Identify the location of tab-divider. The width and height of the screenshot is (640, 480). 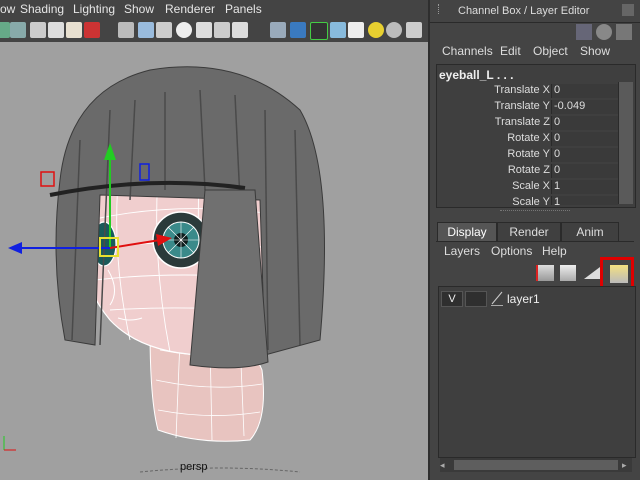
(535, 241).